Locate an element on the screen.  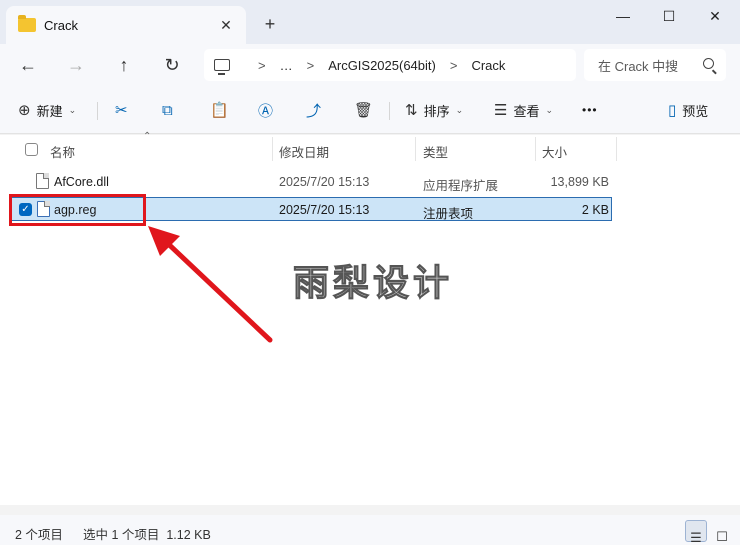
column-size: 大小 is located at coordinates (554, 151).